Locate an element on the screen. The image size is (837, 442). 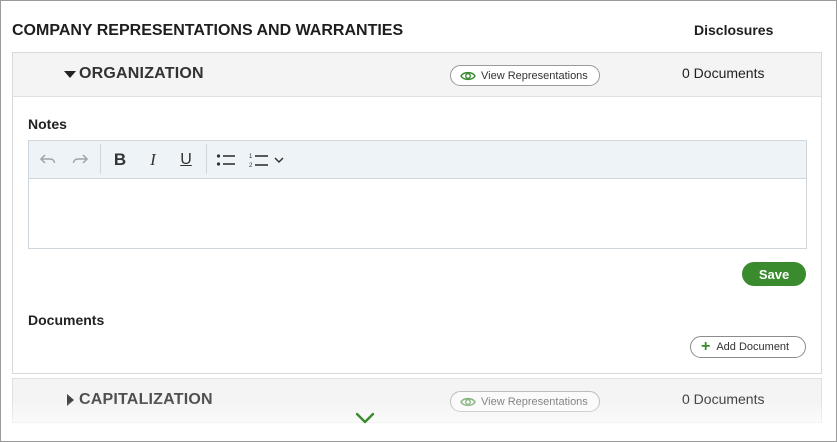
notes-label: Notes is located at coordinates (47, 124).